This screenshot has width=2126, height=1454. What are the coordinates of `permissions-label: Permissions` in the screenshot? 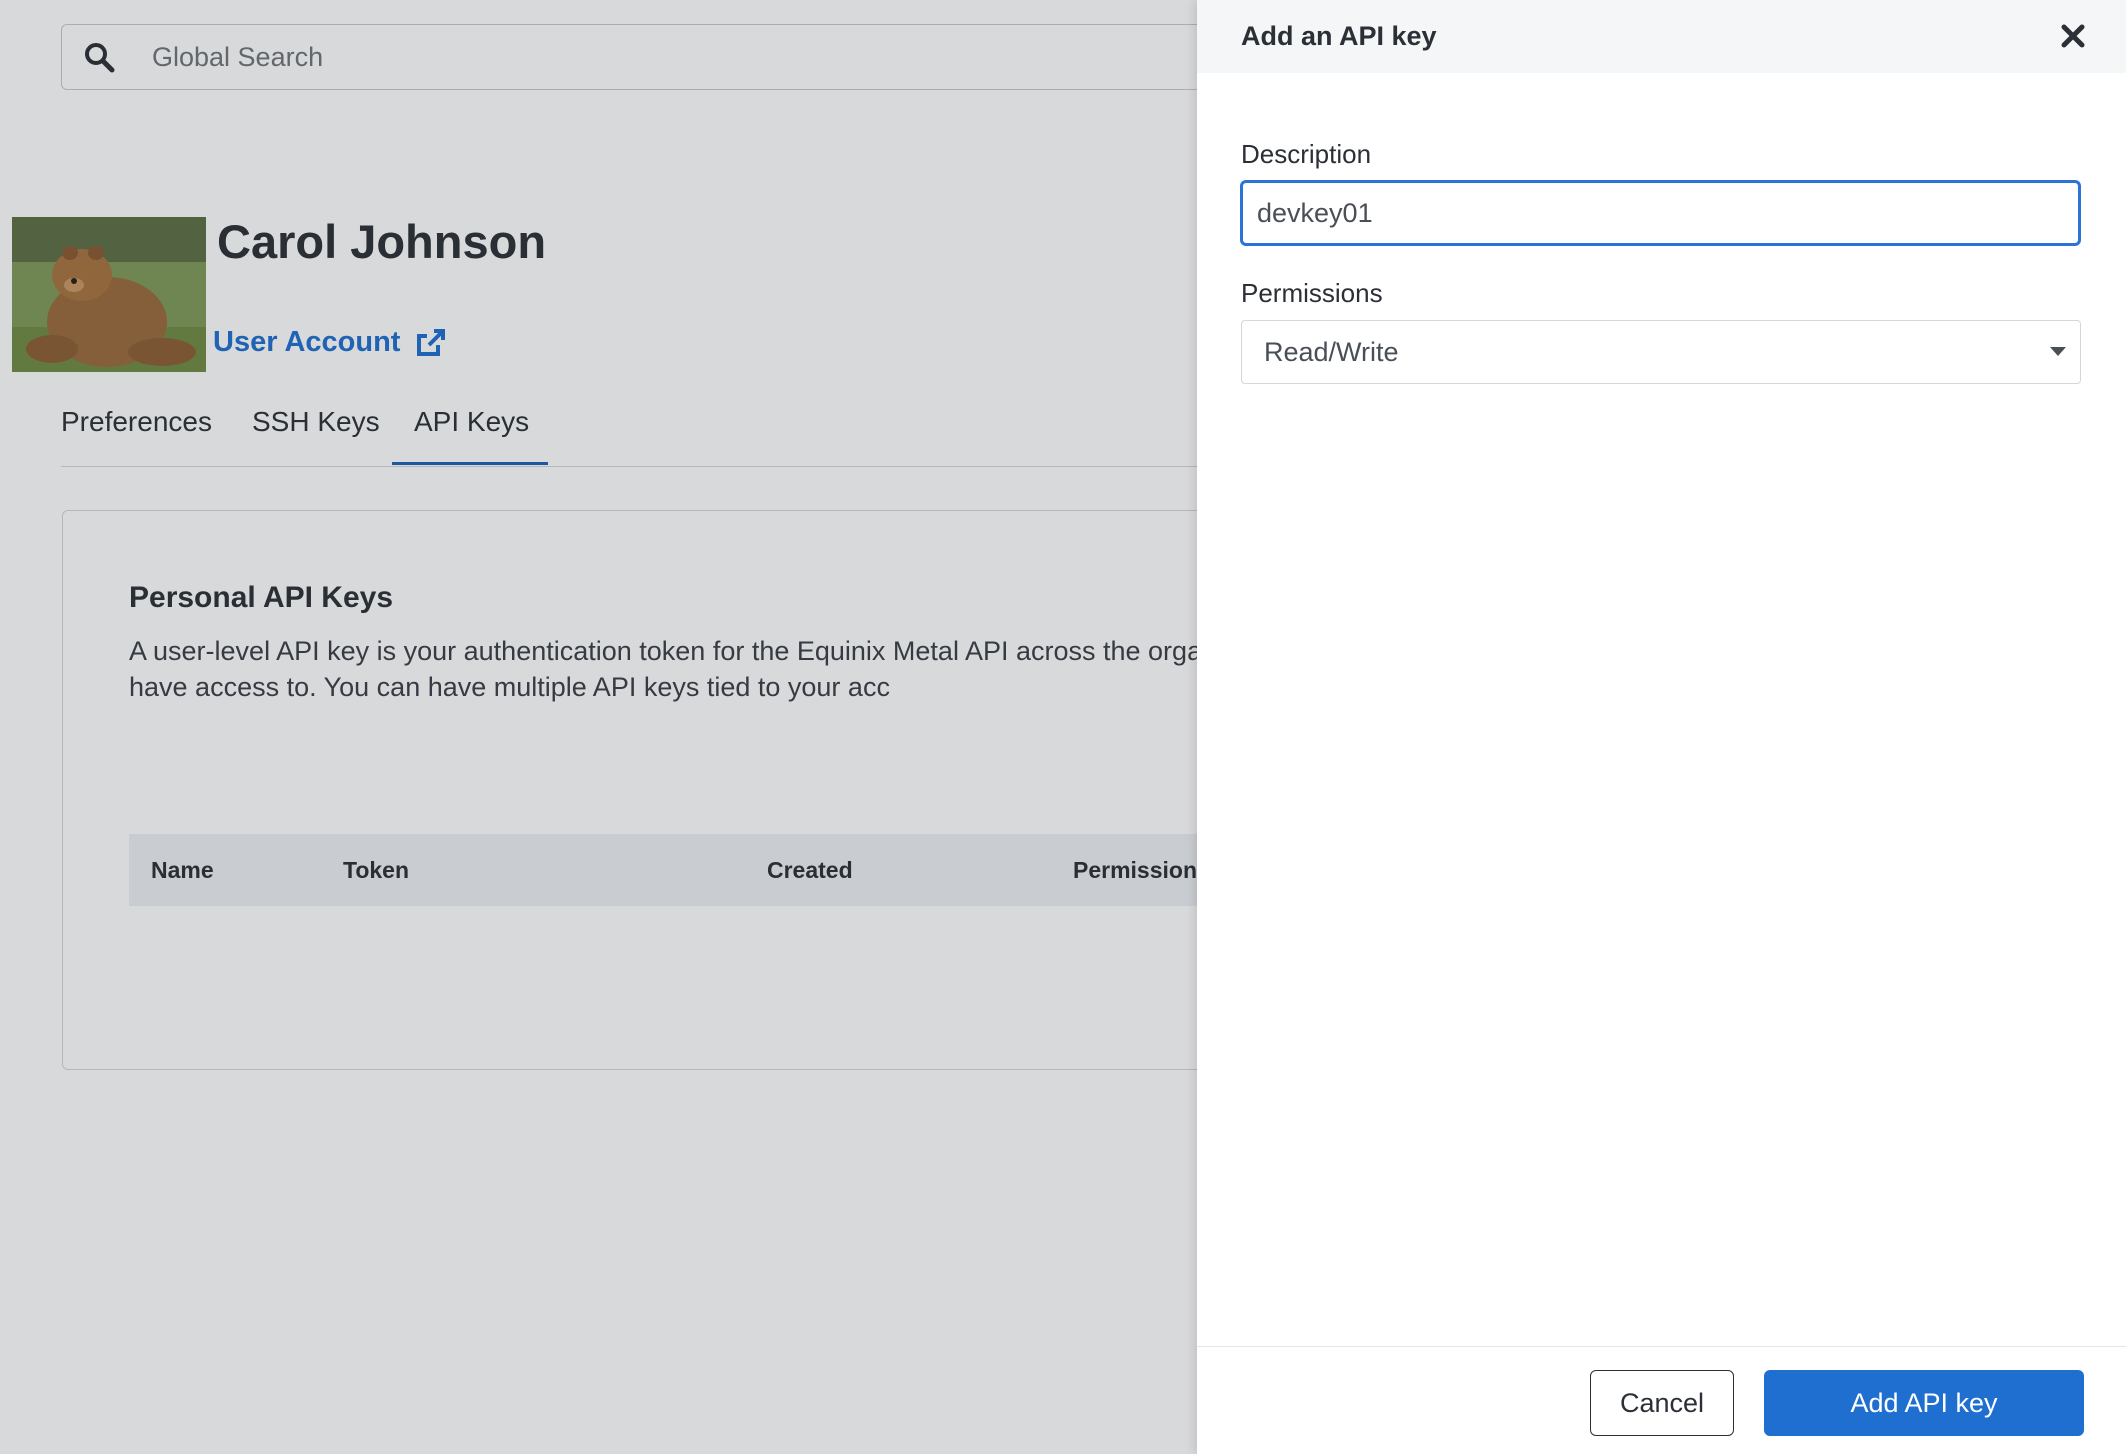 It's located at (1312, 293).